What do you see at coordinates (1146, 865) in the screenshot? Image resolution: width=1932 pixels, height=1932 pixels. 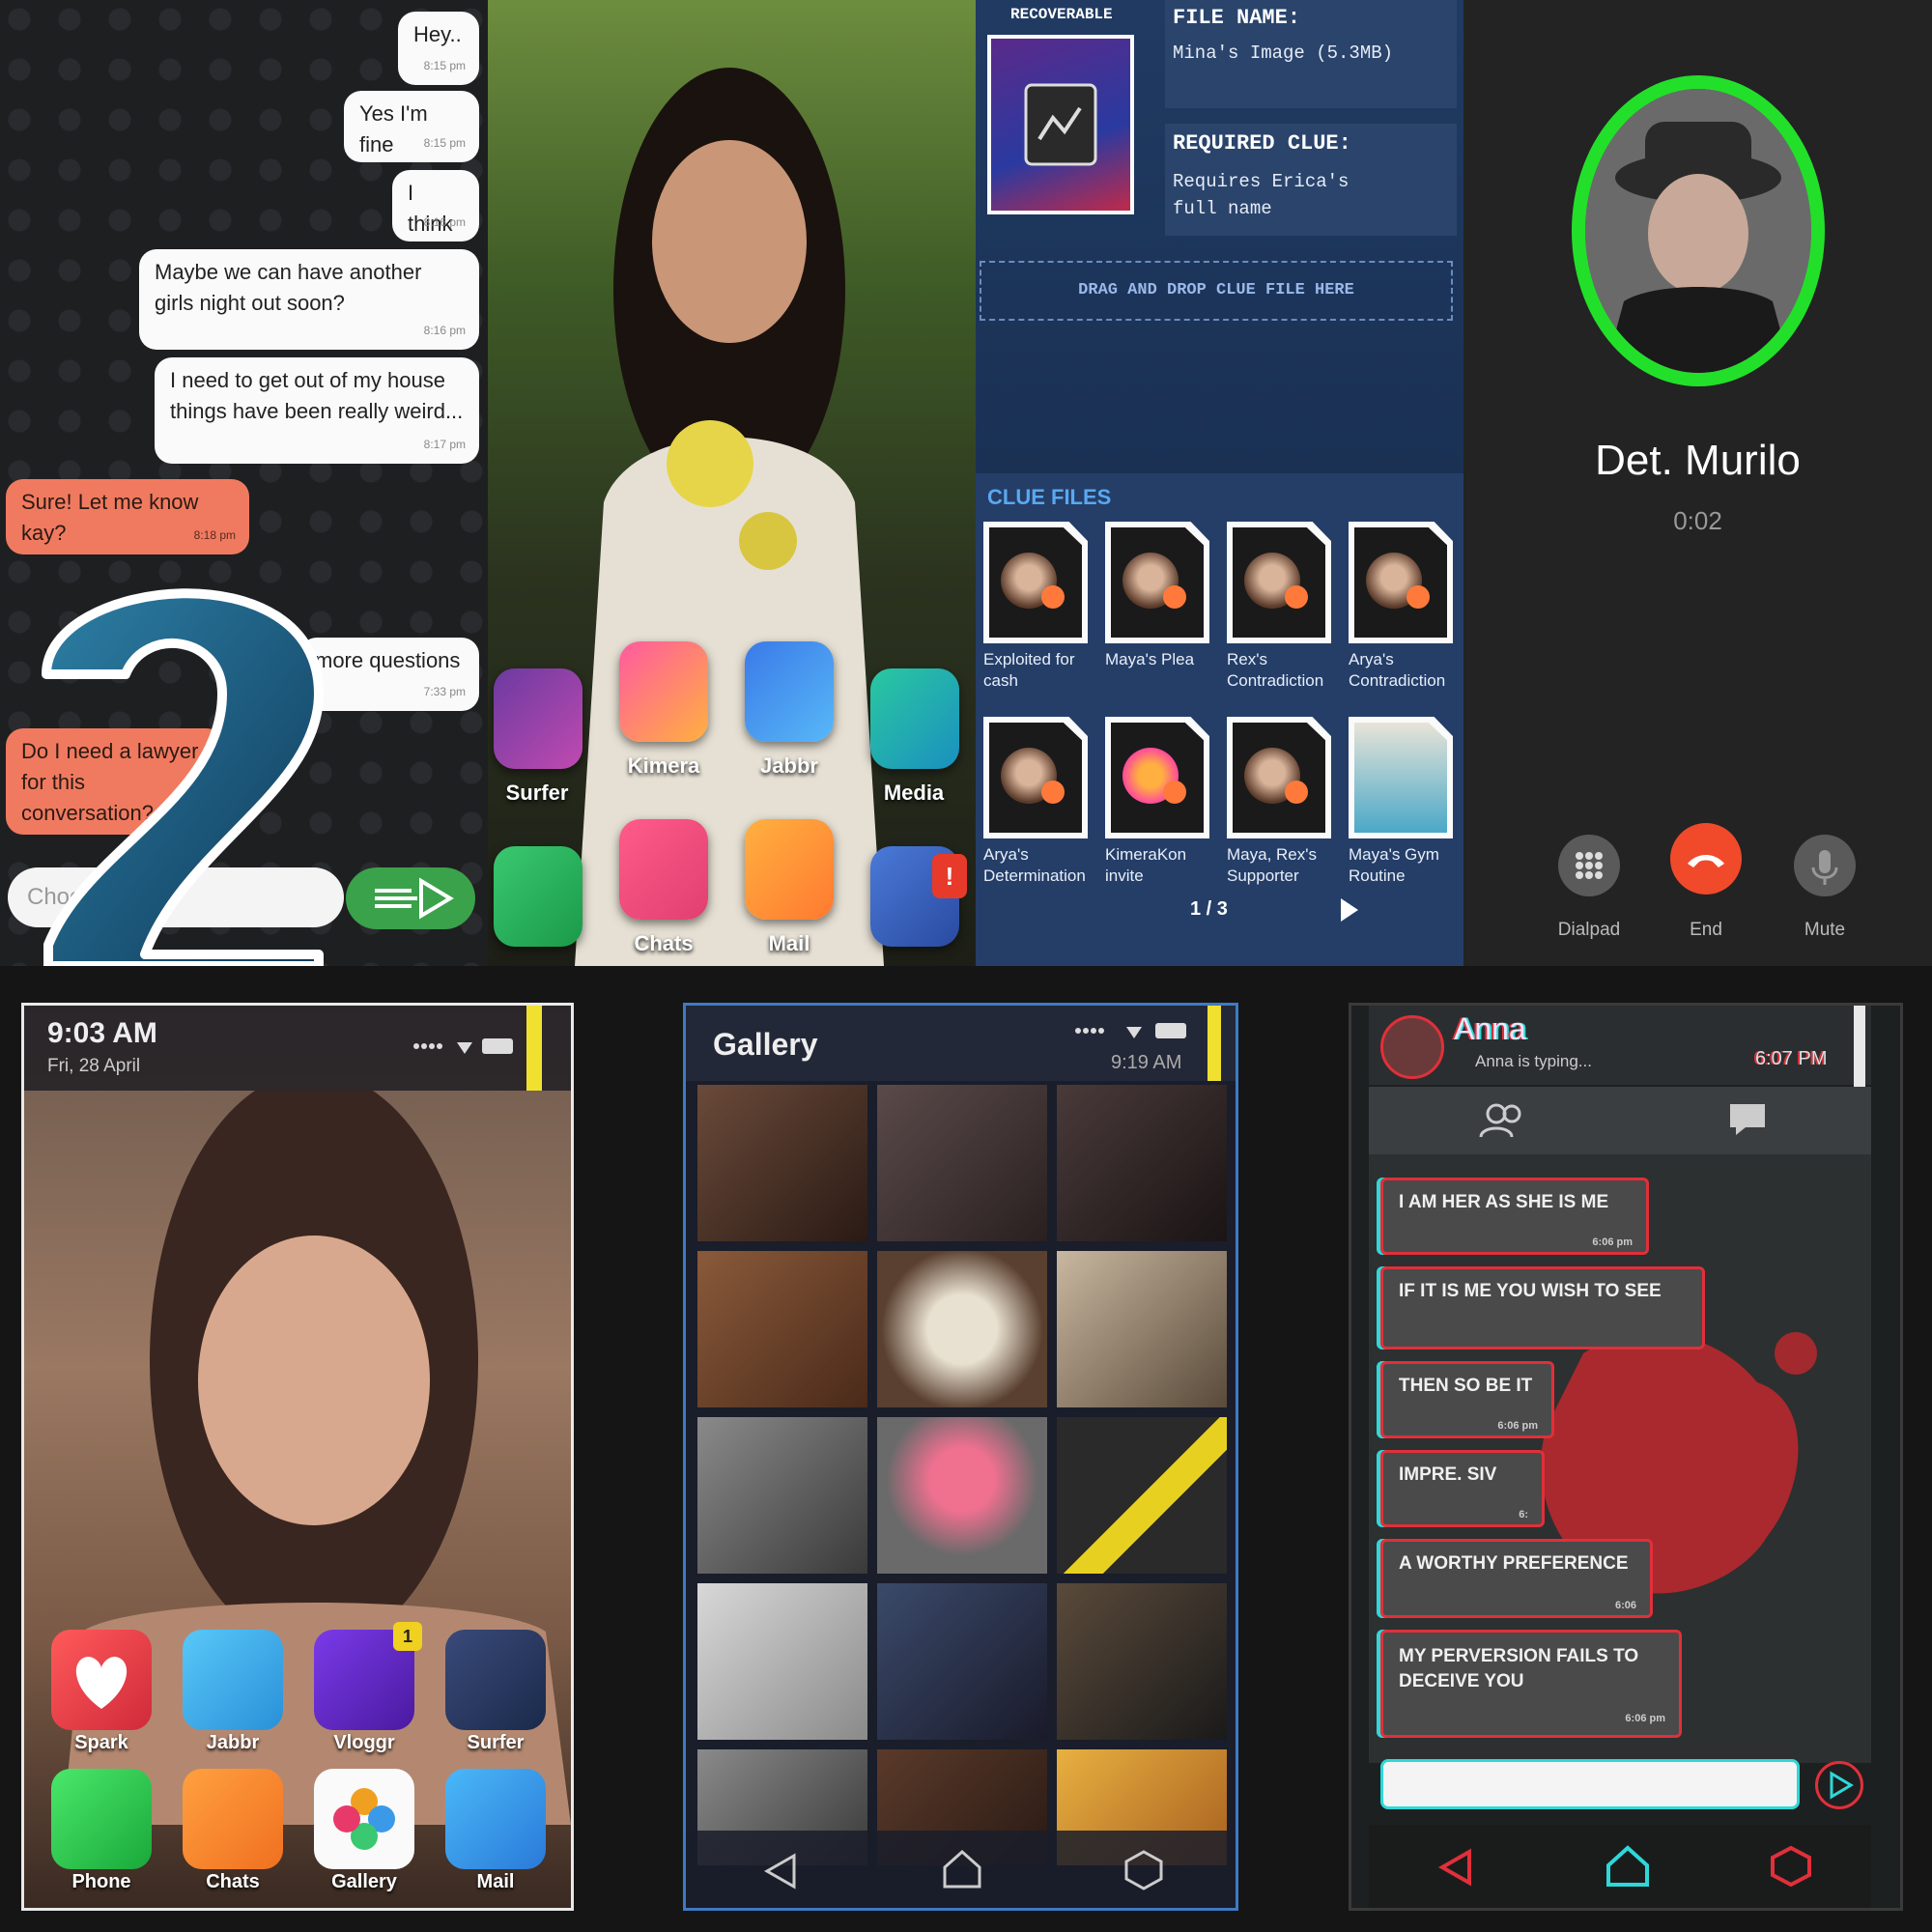 I see `clue-file-label: KimeraKon invite` at bounding box center [1146, 865].